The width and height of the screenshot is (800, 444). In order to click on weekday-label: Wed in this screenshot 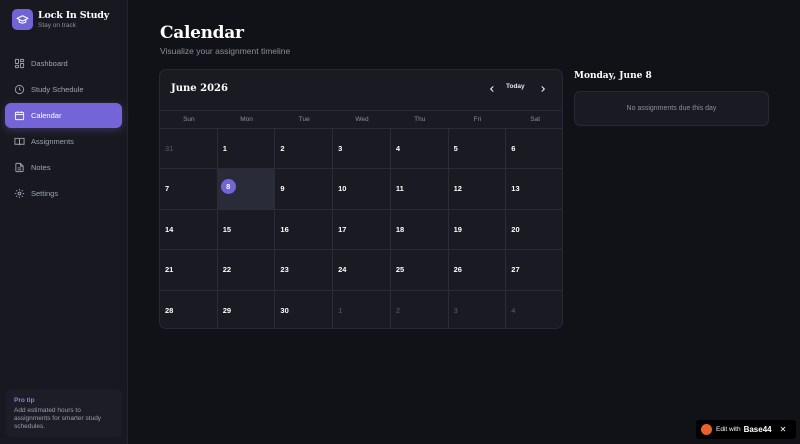, I will do `click(362, 119)`.